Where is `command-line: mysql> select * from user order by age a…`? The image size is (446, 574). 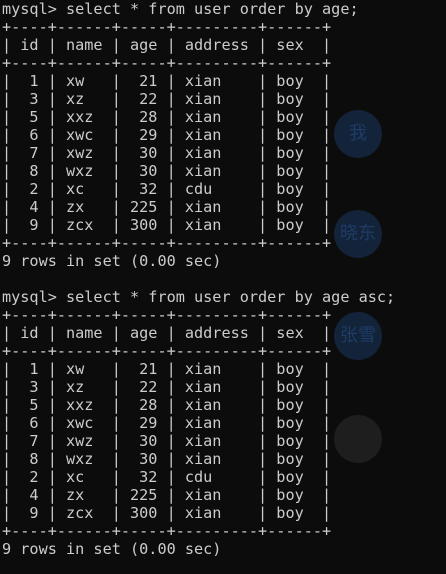
command-line: mysql> select * from user order by age a… is located at coordinates (199, 297).